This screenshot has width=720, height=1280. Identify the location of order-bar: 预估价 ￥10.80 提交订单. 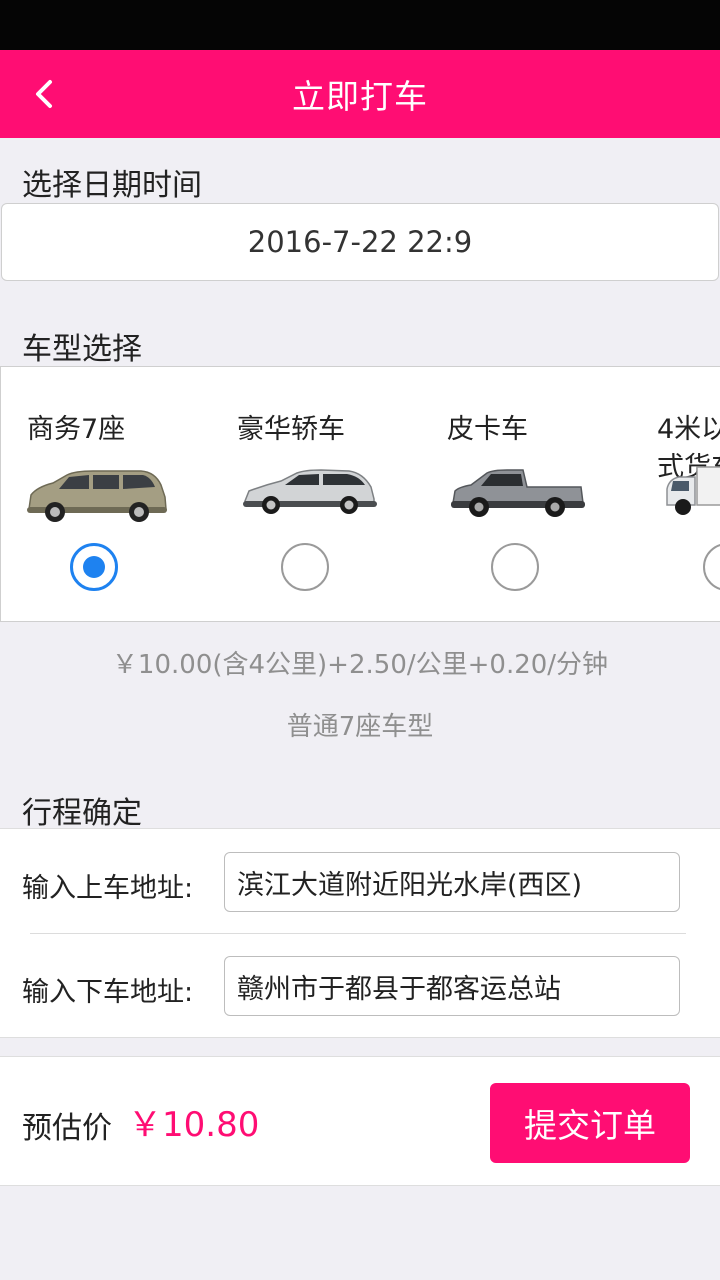
(360, 1121).